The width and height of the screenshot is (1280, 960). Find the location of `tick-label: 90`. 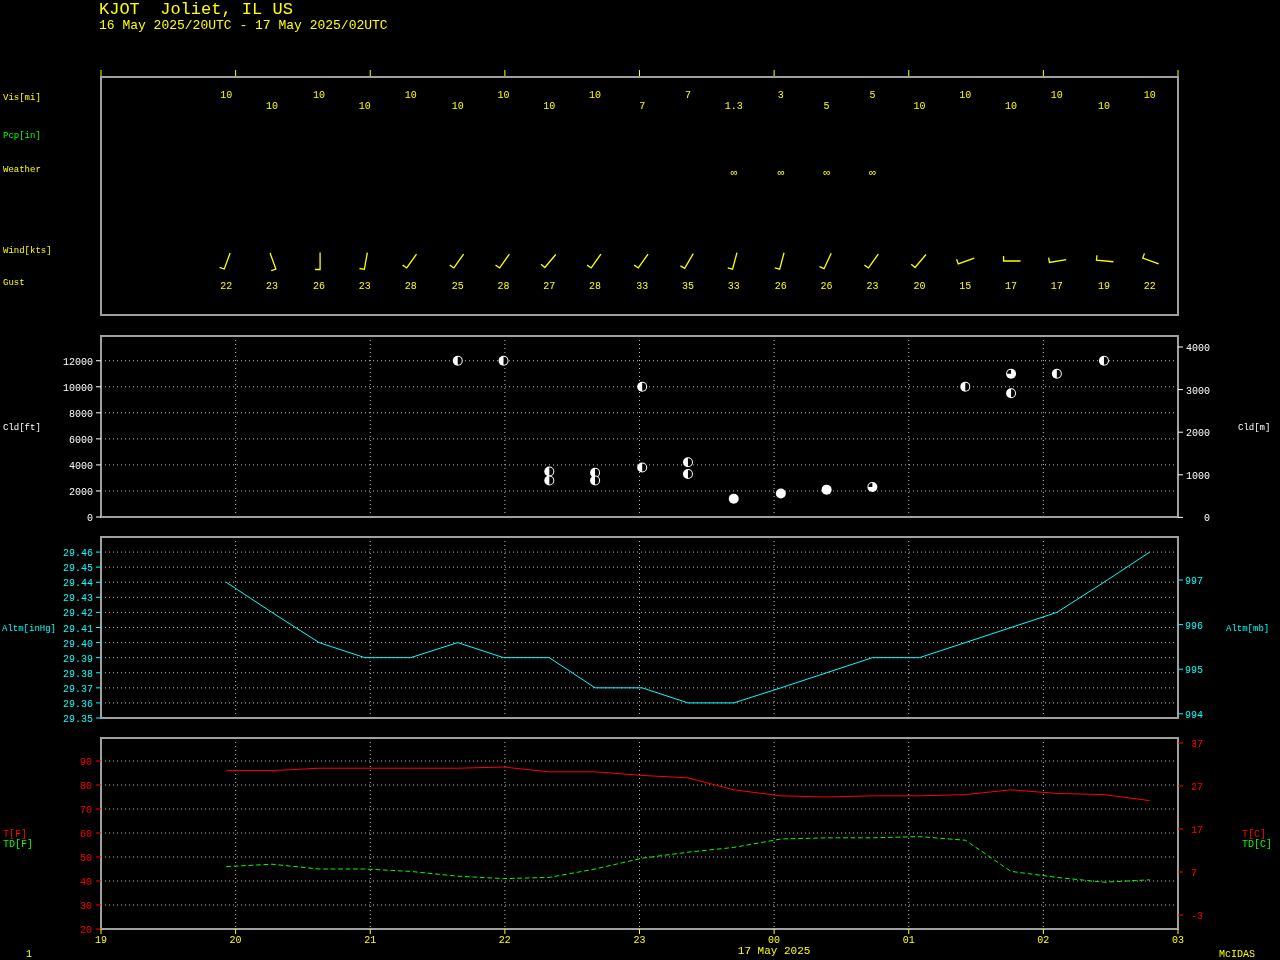

tick-label: 90 is located at coordinates (86, 763).